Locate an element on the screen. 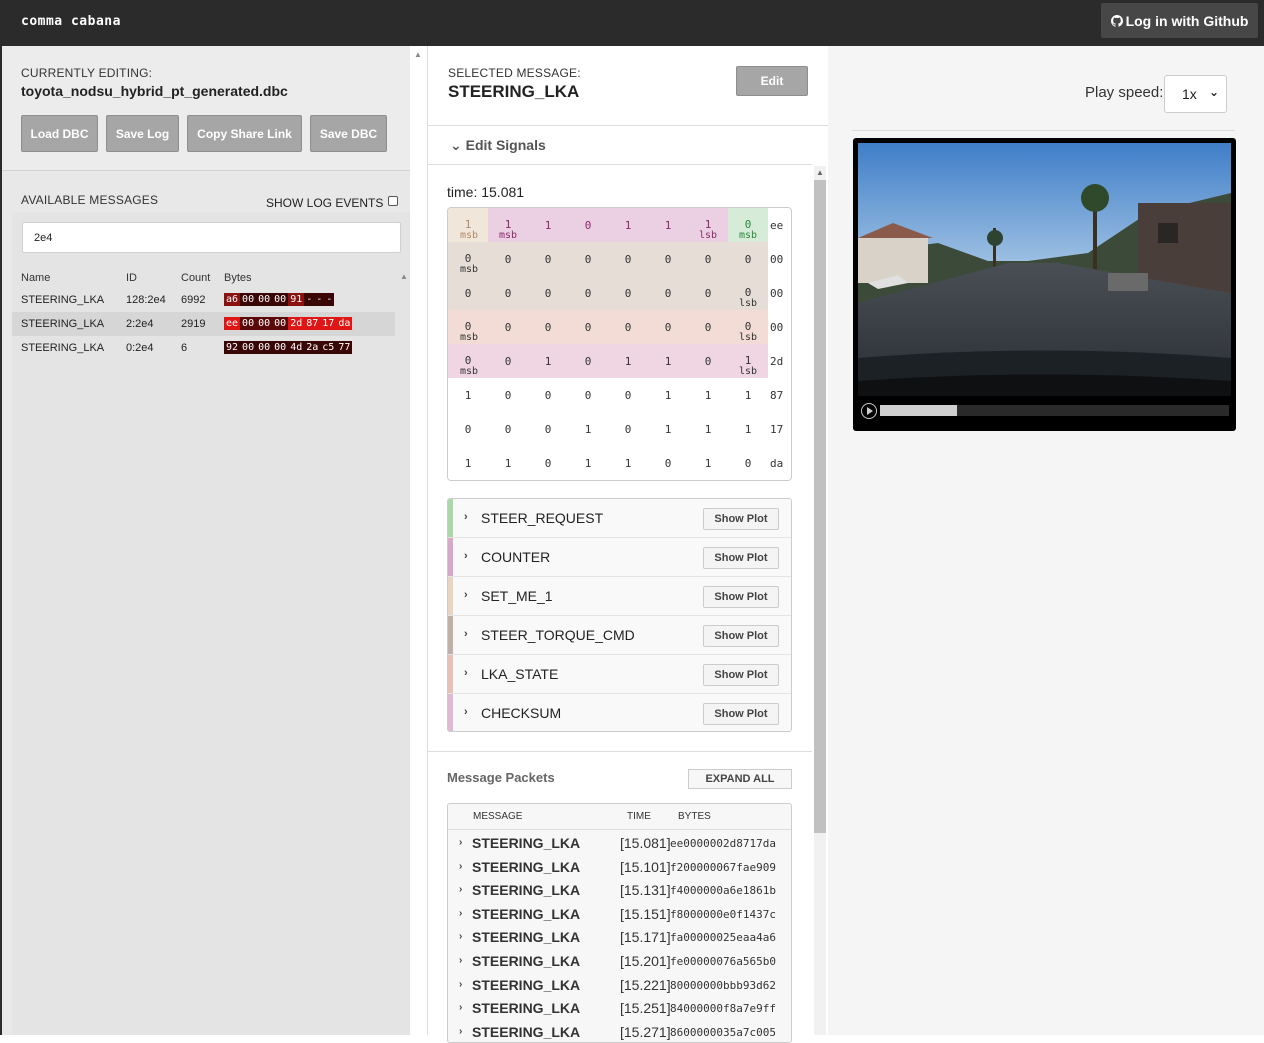  seek-bar-track is located at coordinates (1093, 410).